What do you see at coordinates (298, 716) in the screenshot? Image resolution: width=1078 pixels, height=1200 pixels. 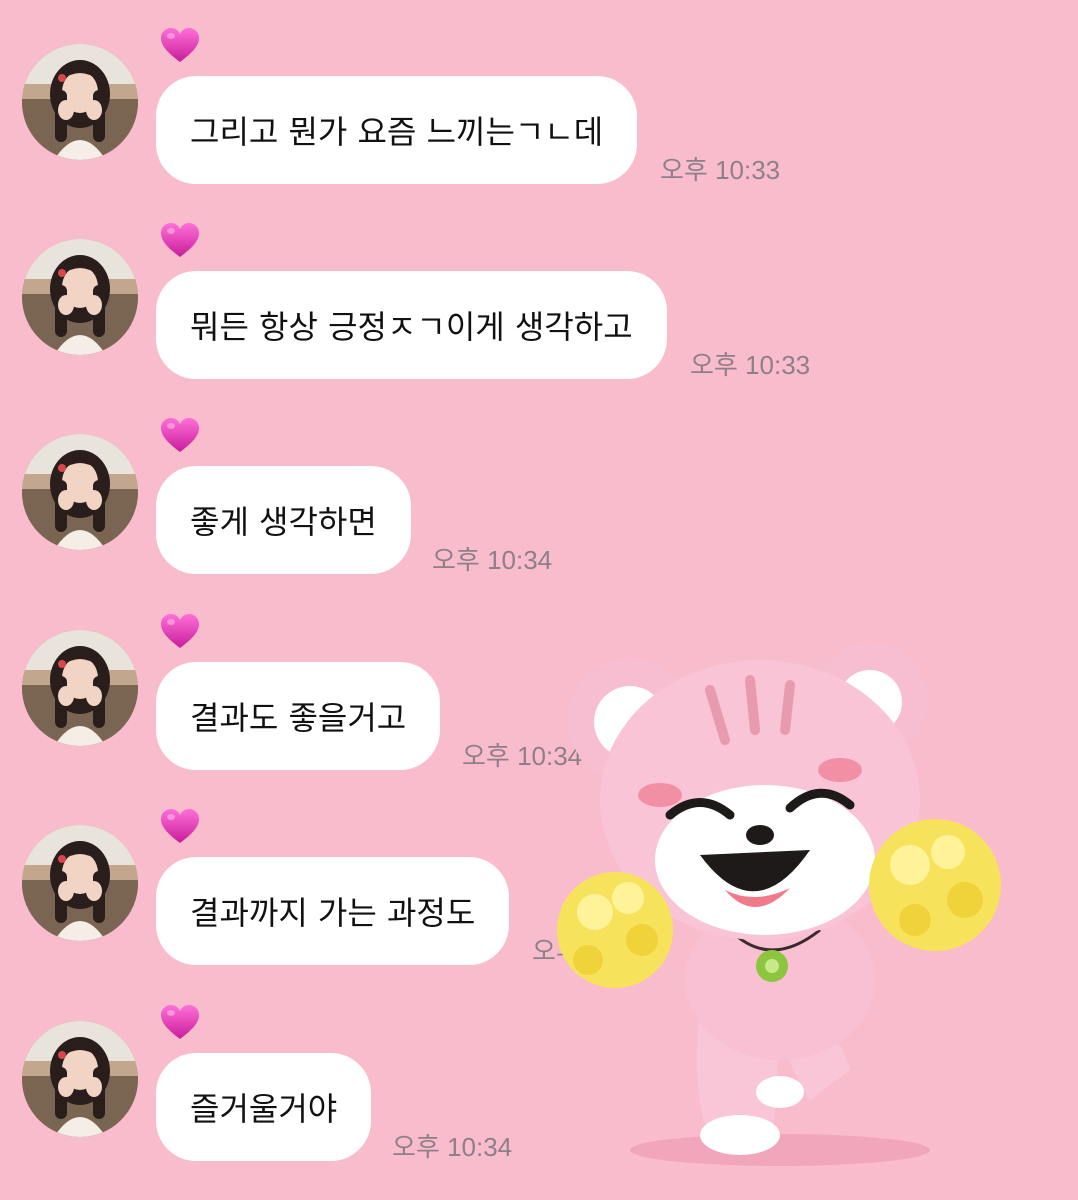 I see `message-bubble: 결과도 좋을거고` at bounding box center [298, 716].